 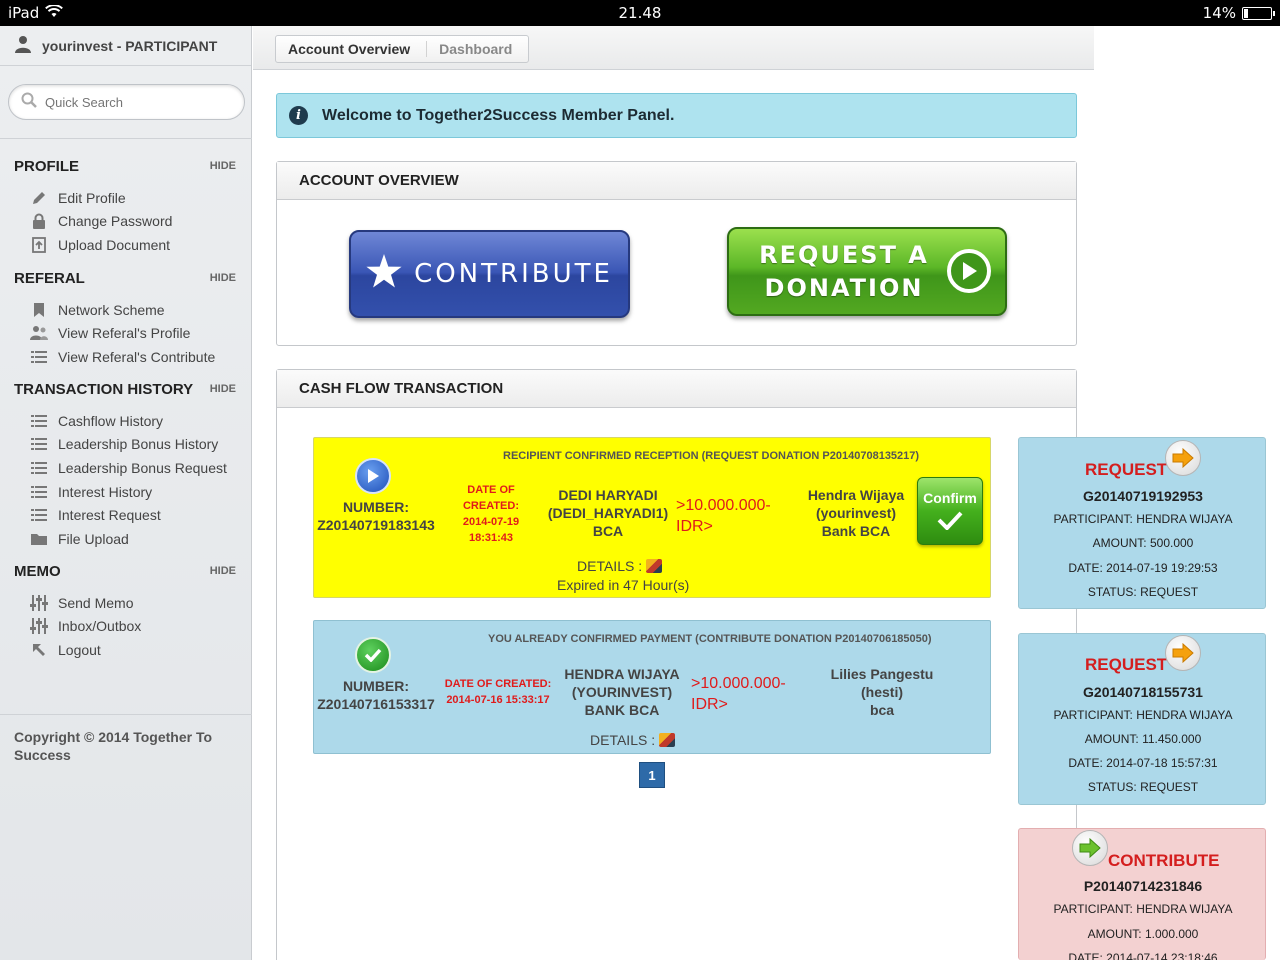 I want to click on date-label: DATE OF CREATED:, so click(x=498, y=684).